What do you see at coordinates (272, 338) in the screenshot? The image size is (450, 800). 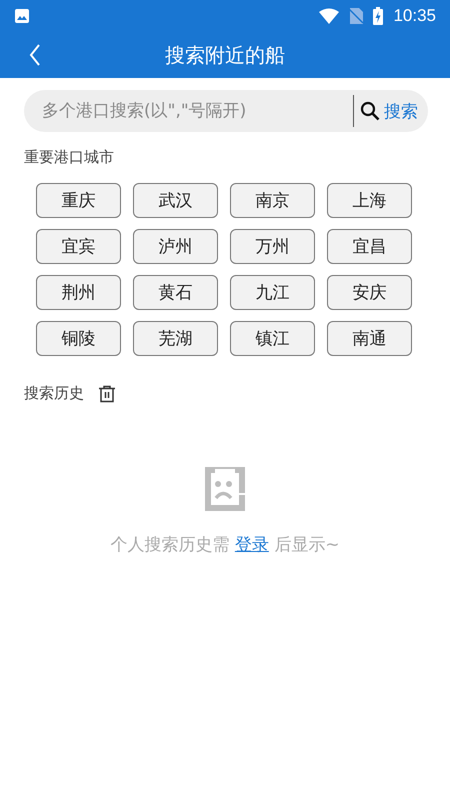 I see `city-button: 镇江` at bounding box center [272, 338].